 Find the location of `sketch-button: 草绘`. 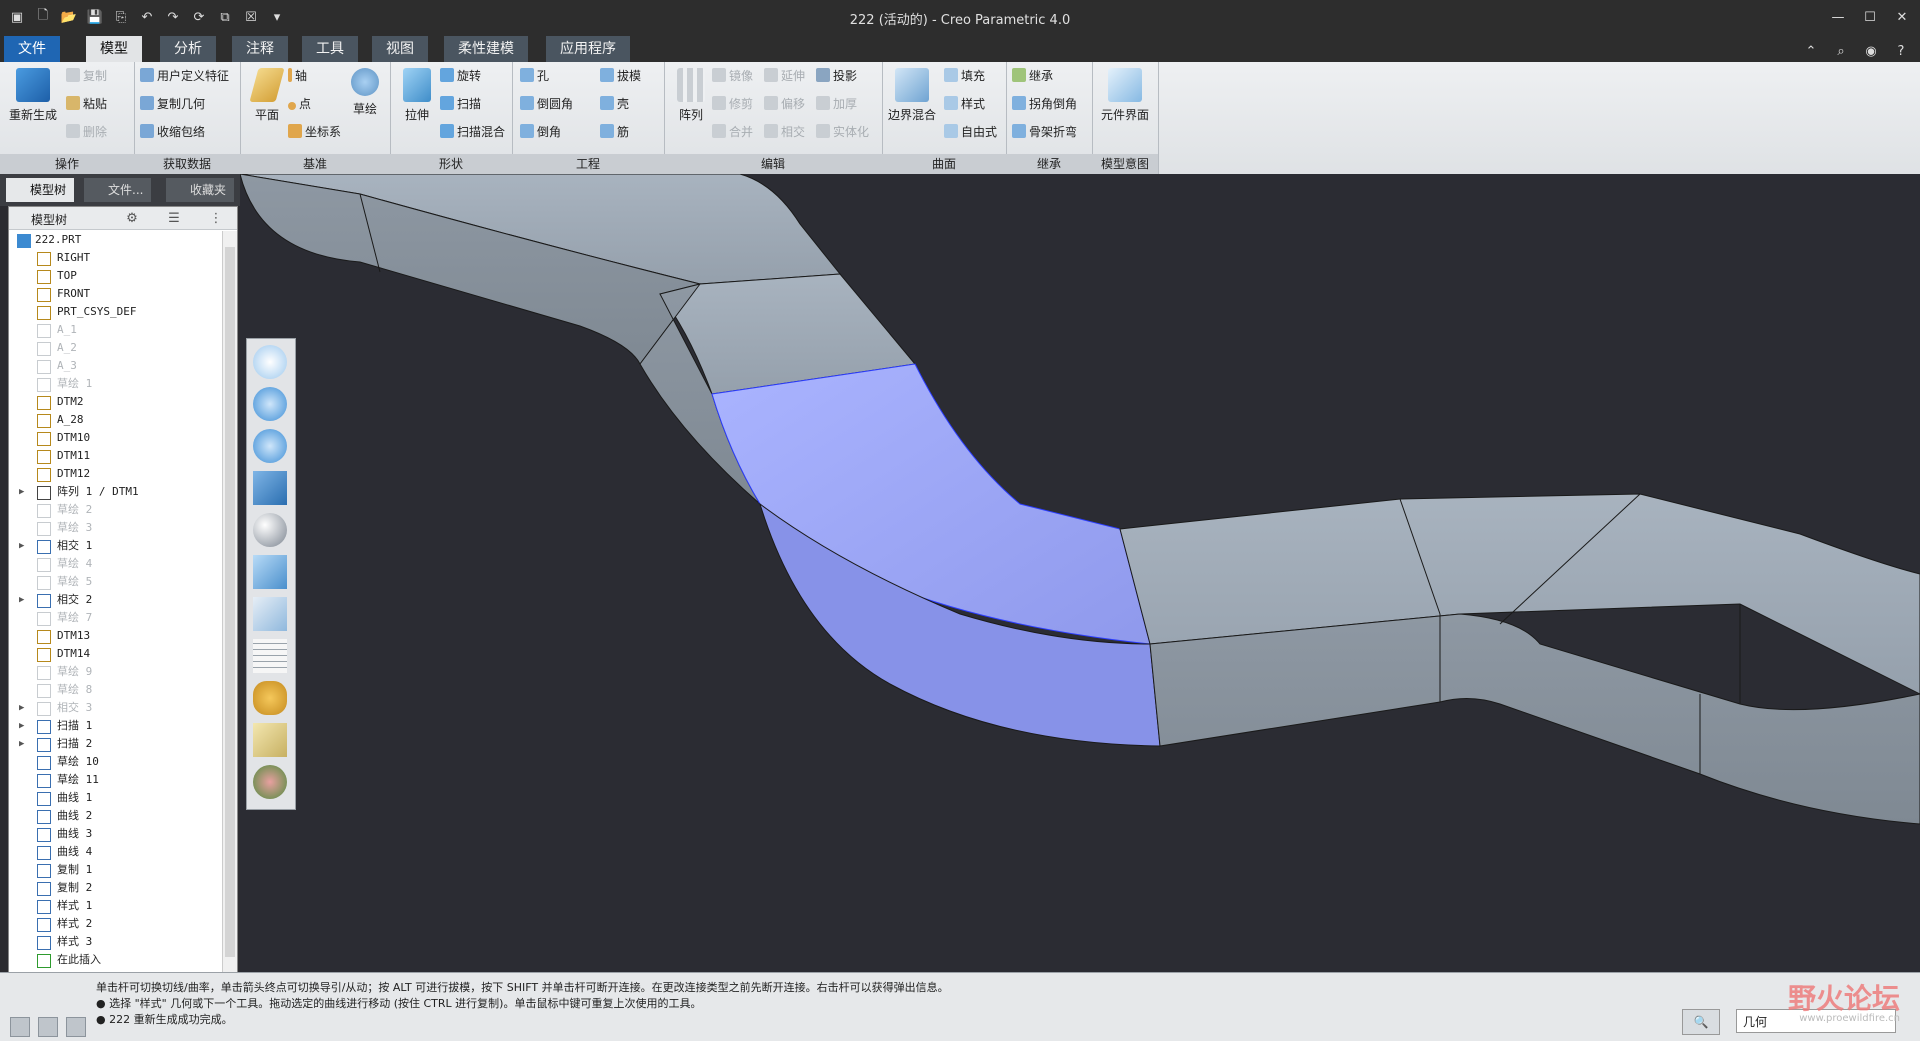

sketch-button: 草绘 is located at coordinates (365, 92).